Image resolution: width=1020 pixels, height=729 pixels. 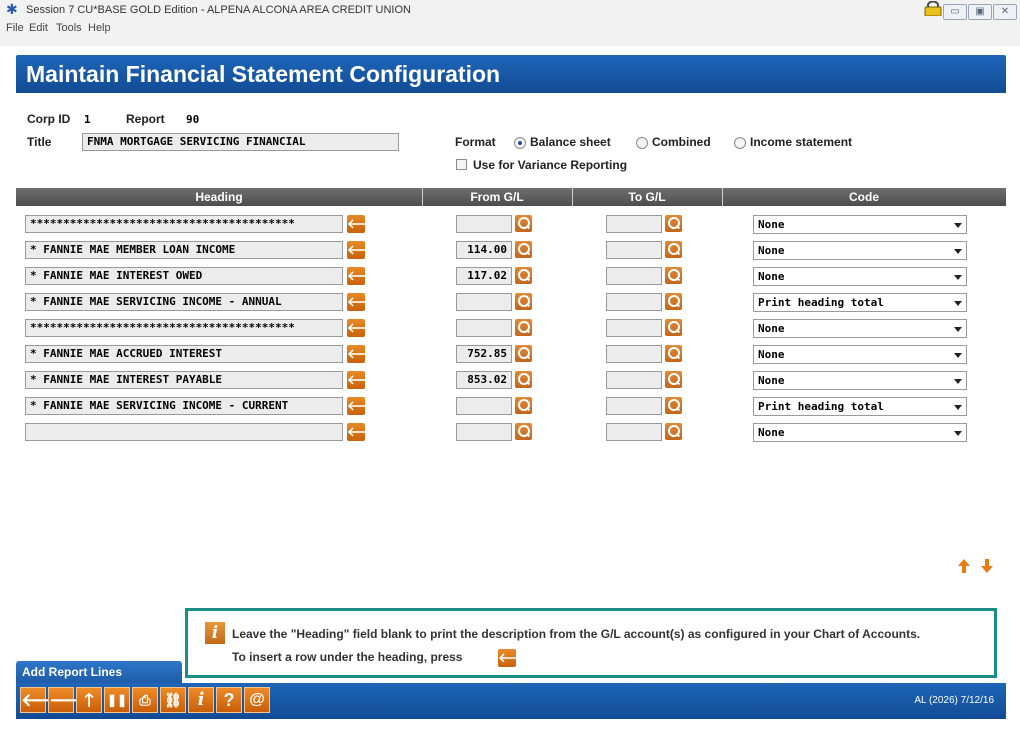 I want to click on link-icon: ⛓, so click(x=173, y=700).